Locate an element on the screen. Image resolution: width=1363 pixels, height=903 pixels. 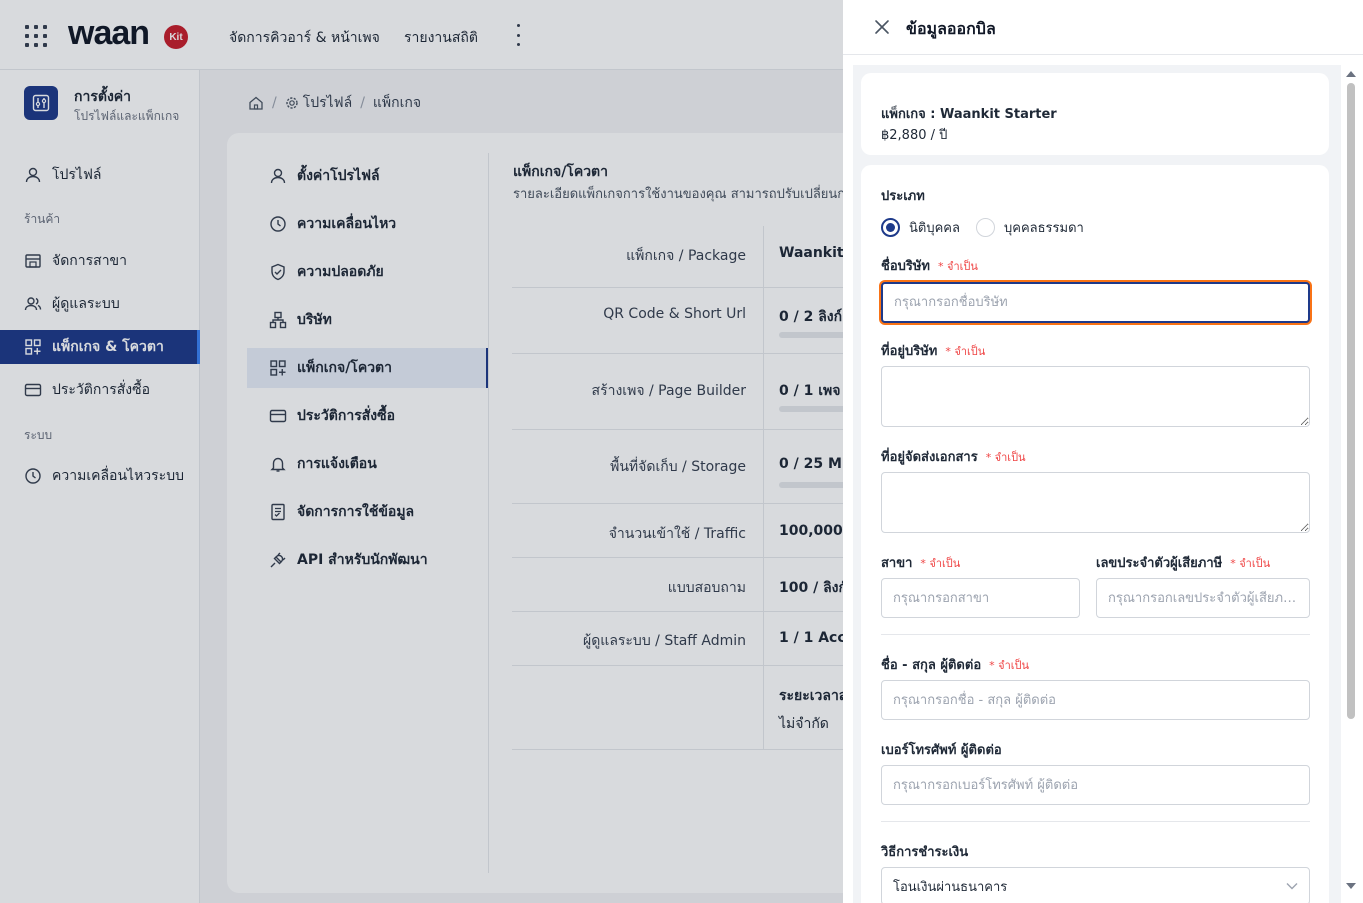
package-price: ฿2,880 / ปี is located at coordinates (914, 135).